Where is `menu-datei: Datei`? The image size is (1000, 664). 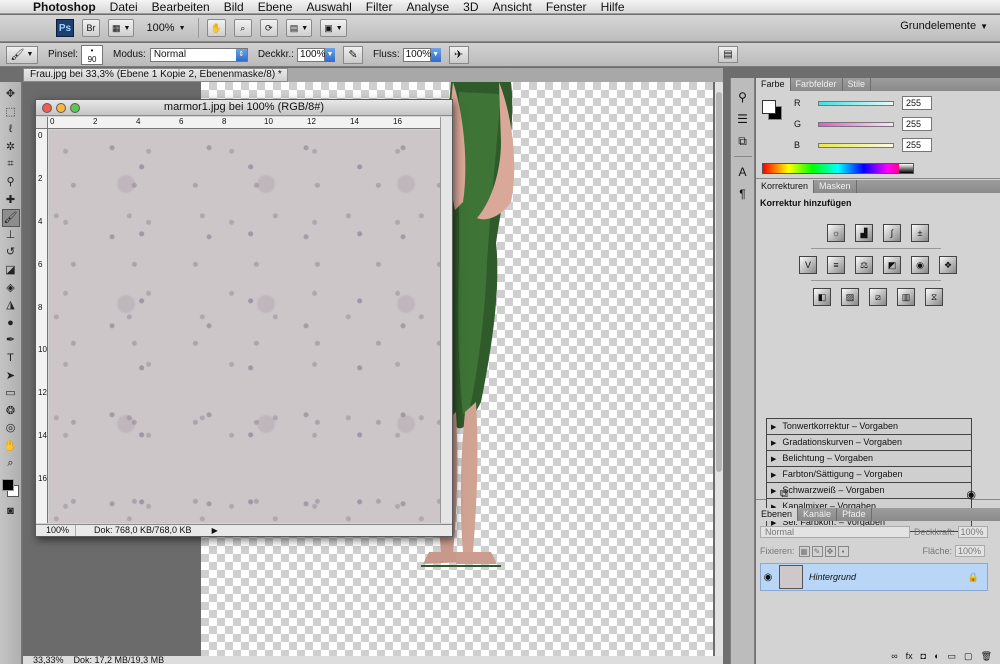
menu-datei: Datei is located at coordinates (124, 7).